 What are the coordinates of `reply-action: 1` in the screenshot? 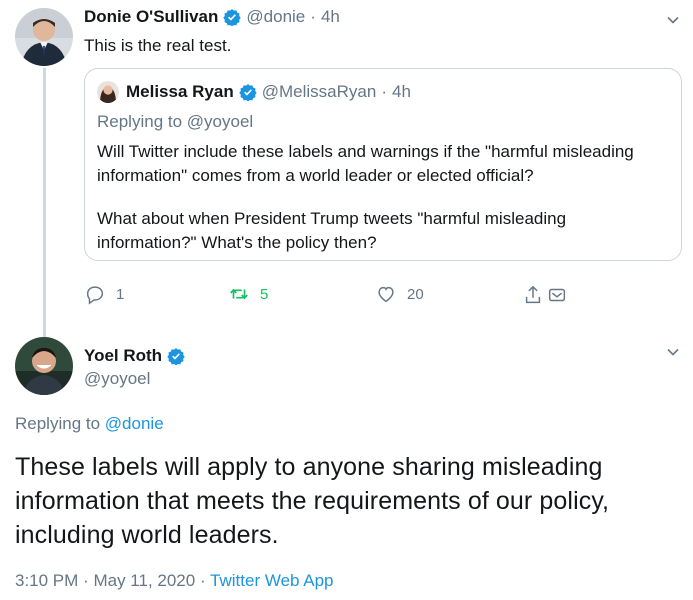 It's located at (104, 294).